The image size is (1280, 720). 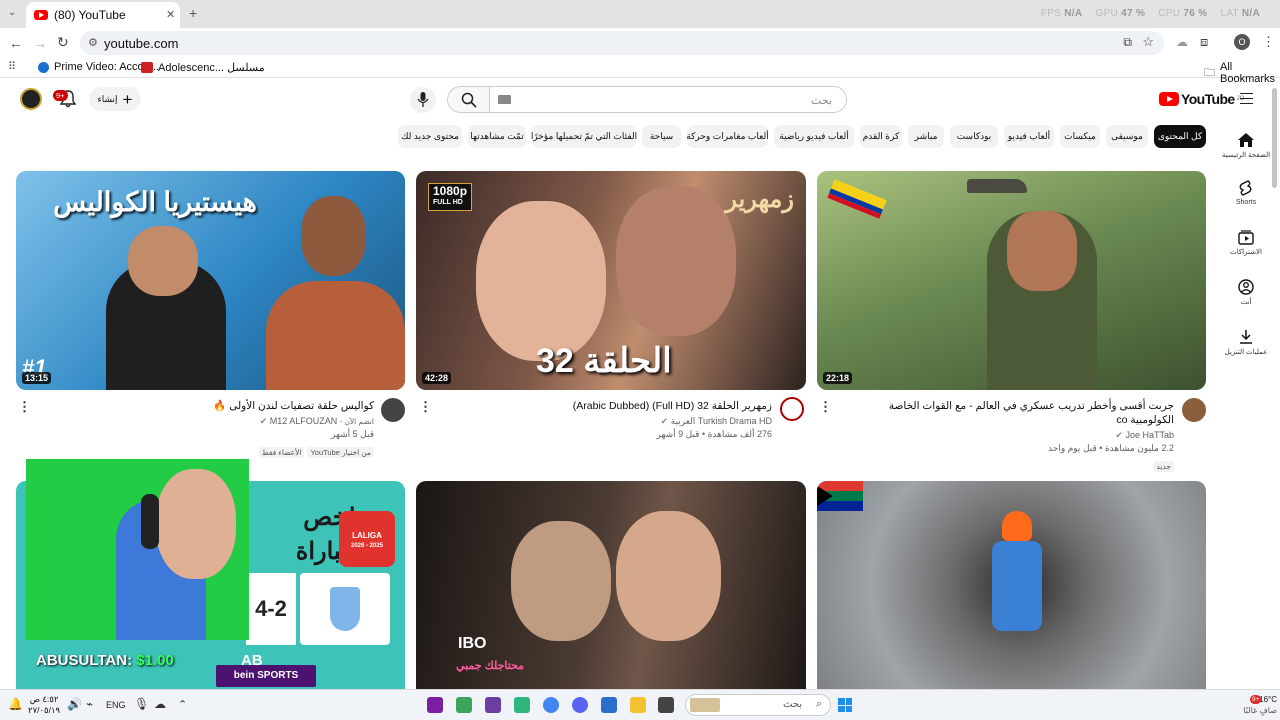 I want to click on keyboard-icon, so click(x=504, y=99).